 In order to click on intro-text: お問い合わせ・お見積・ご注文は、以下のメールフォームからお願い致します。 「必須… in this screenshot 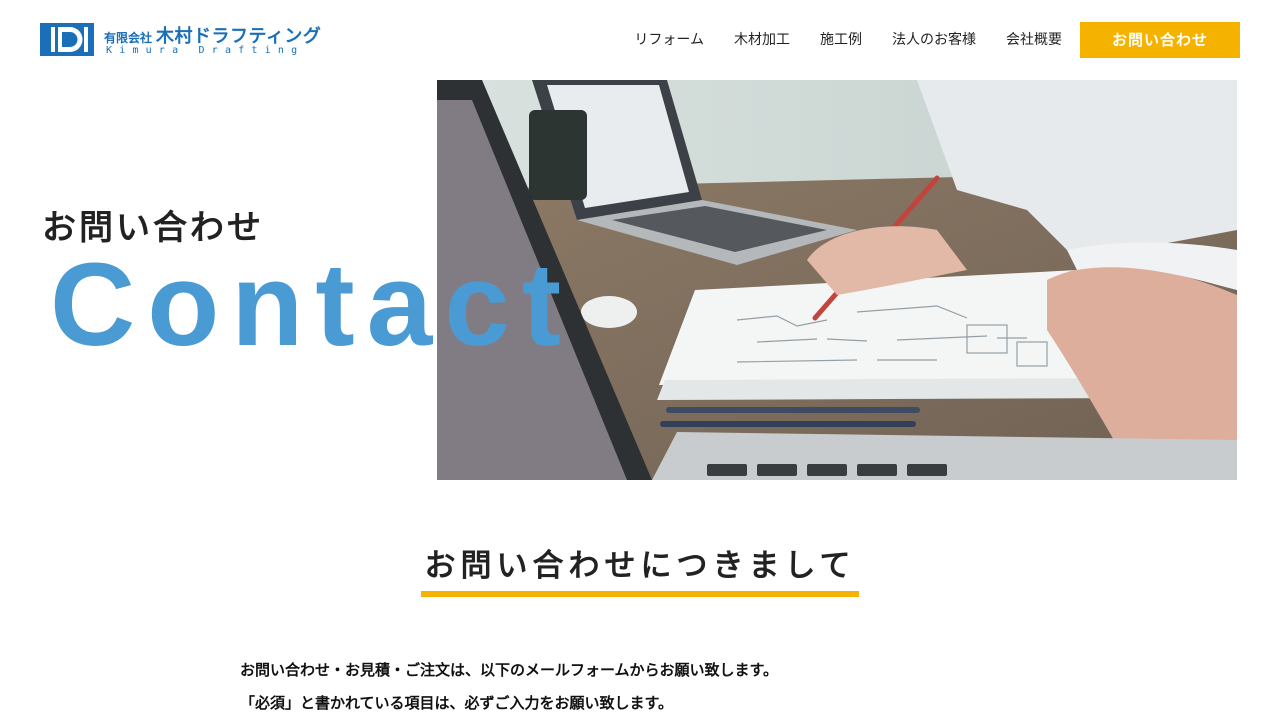, I will do `click(640, 687)`.